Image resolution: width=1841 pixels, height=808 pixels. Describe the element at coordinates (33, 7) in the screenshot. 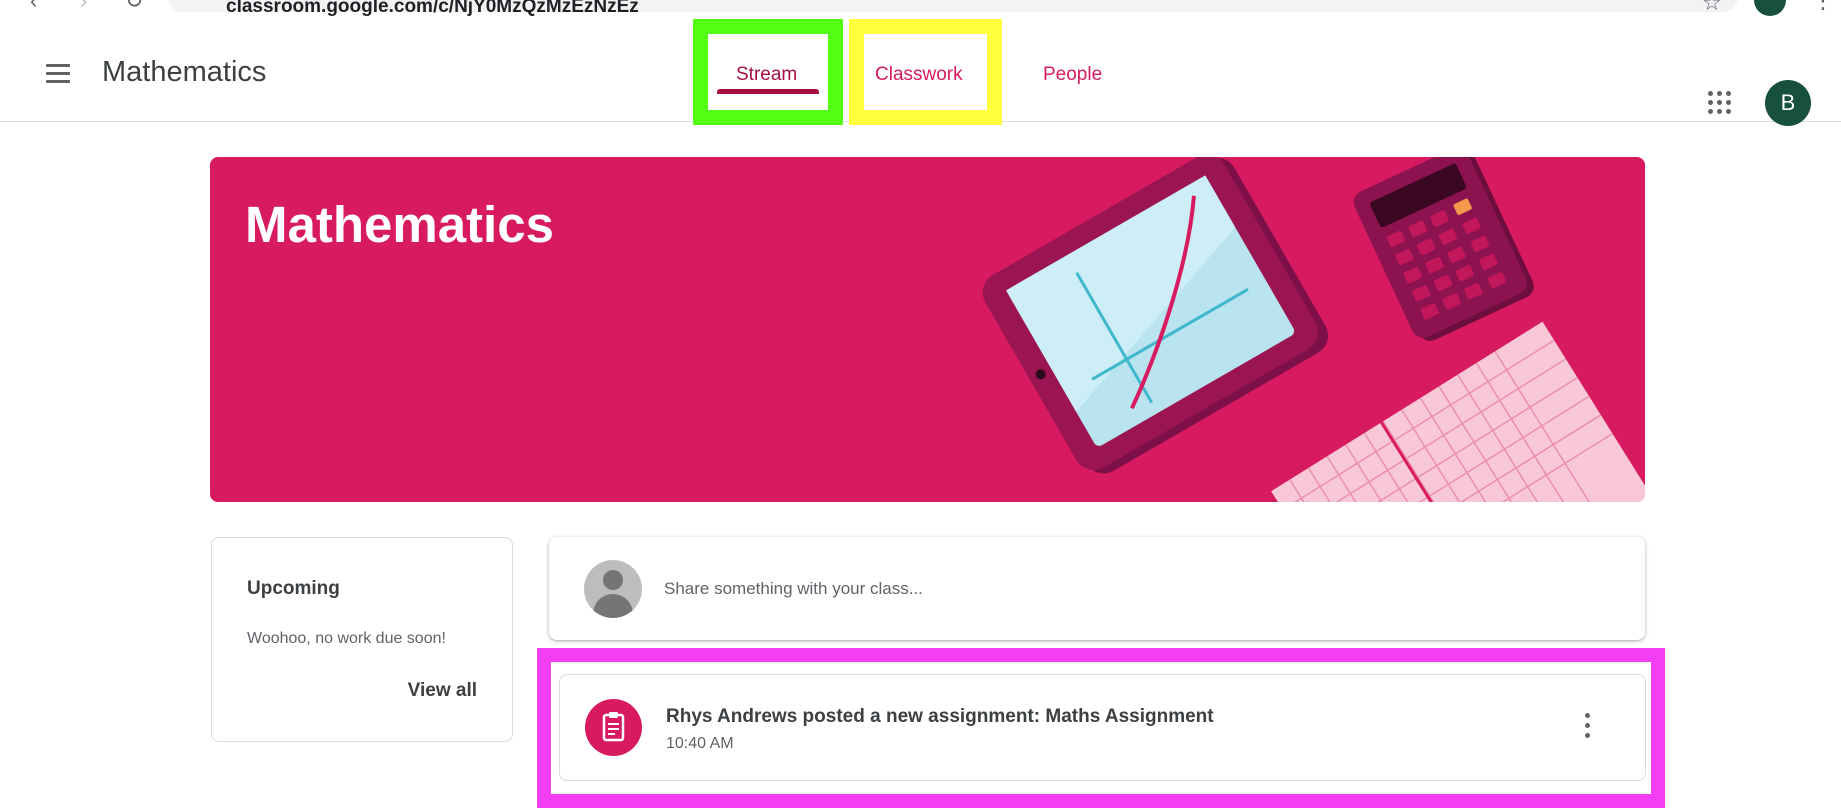

I see `back-icon: ‹` at that location.